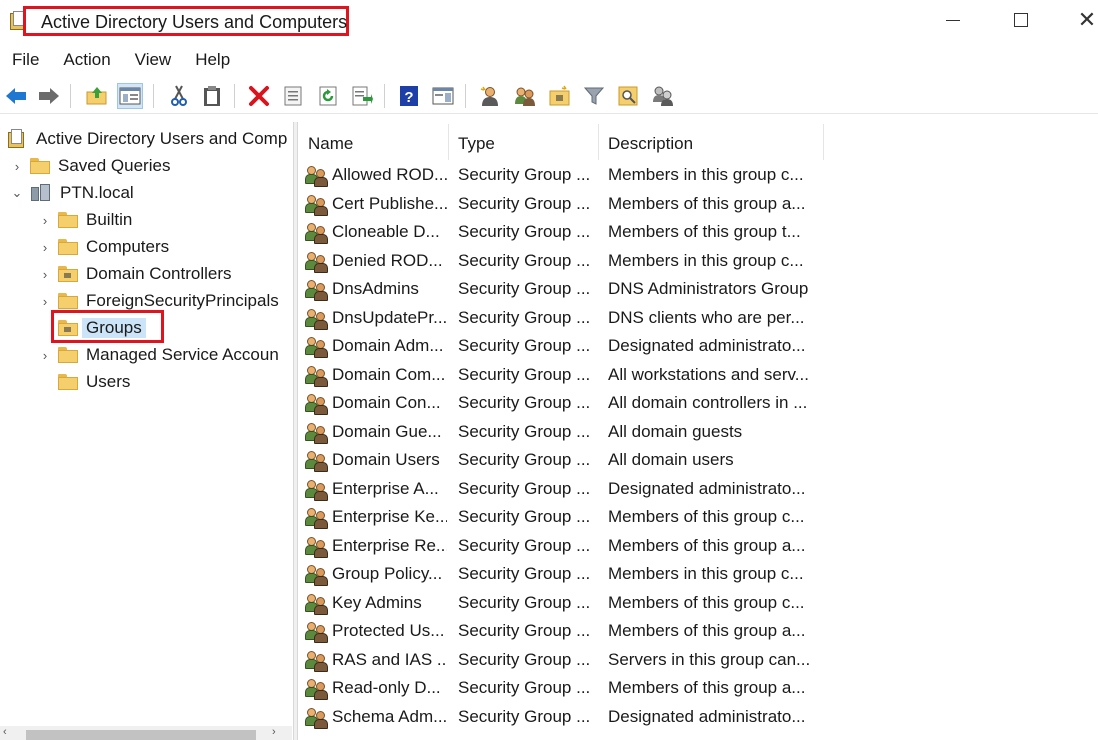 The height and width of the screenshot is (740, 1098). What do you see at coordinates (560, 96) in the screenshot?
I see `new-ou-button` at bounding box center [560, 96].